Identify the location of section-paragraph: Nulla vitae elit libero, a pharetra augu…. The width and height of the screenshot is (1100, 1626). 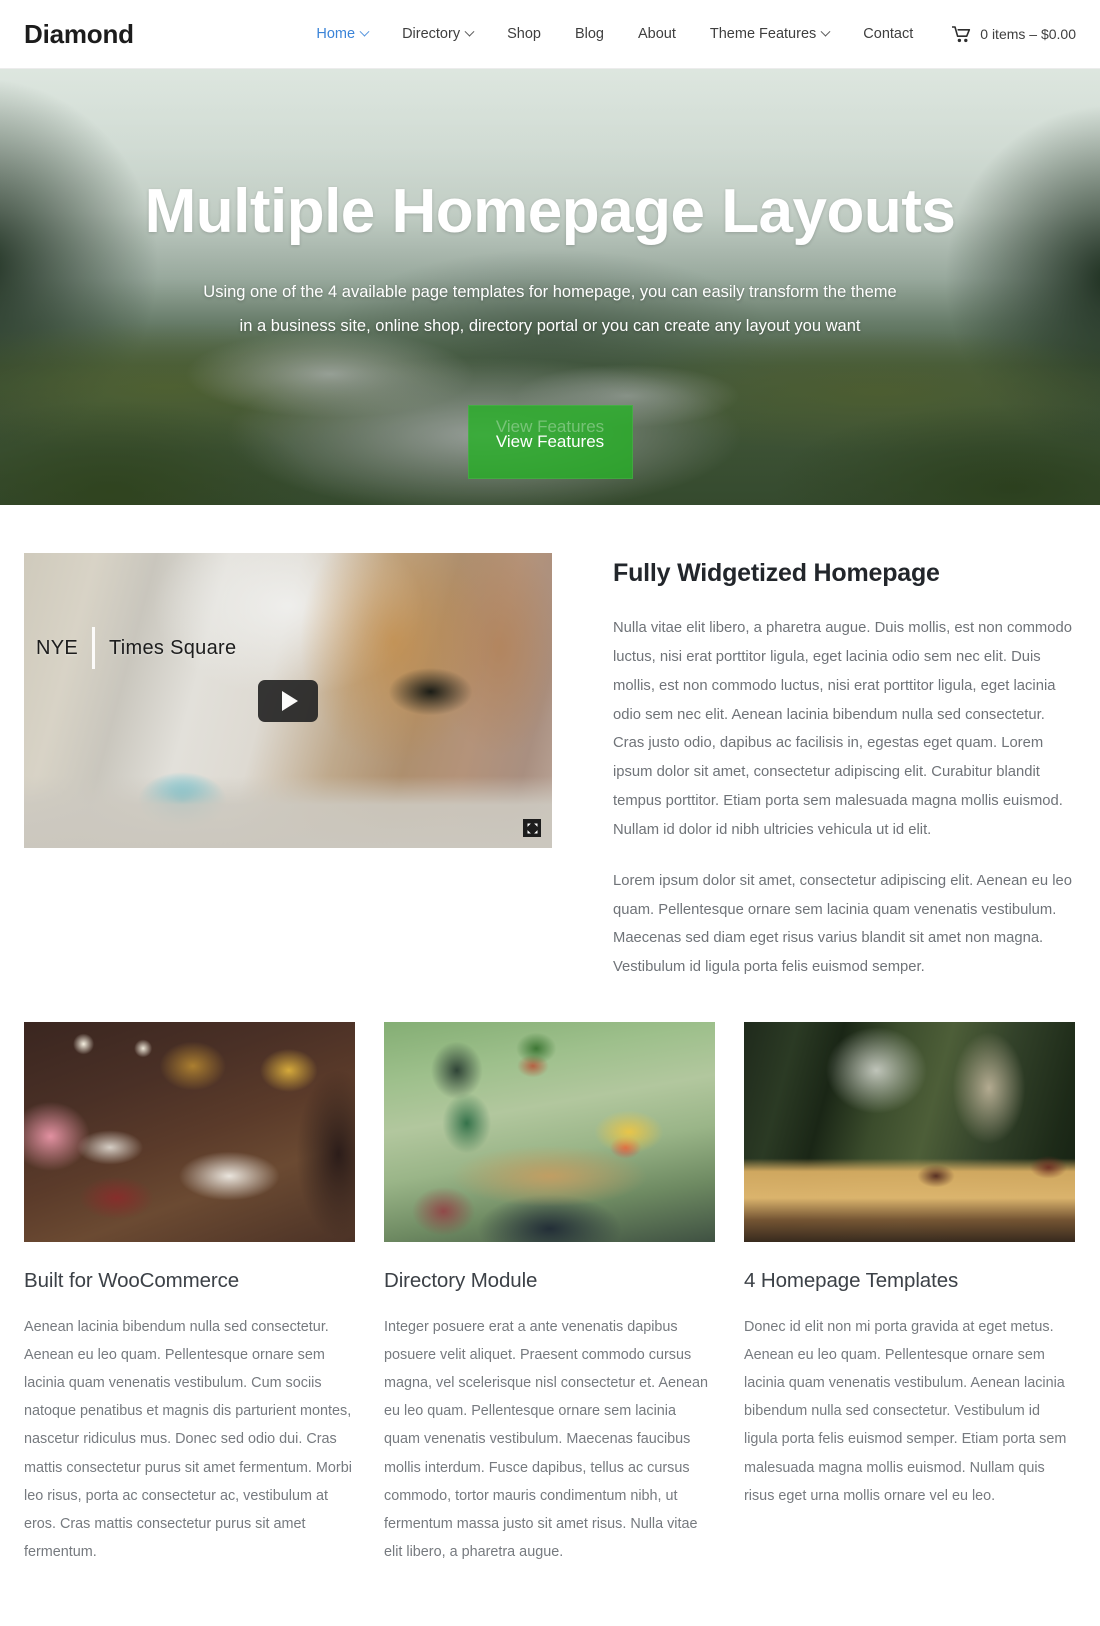
(842, 729).